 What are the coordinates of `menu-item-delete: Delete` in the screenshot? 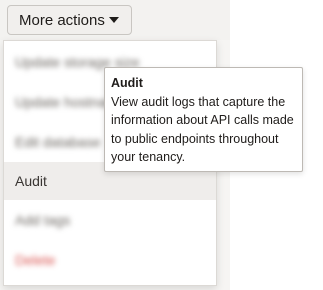 It's located at (110, 260).